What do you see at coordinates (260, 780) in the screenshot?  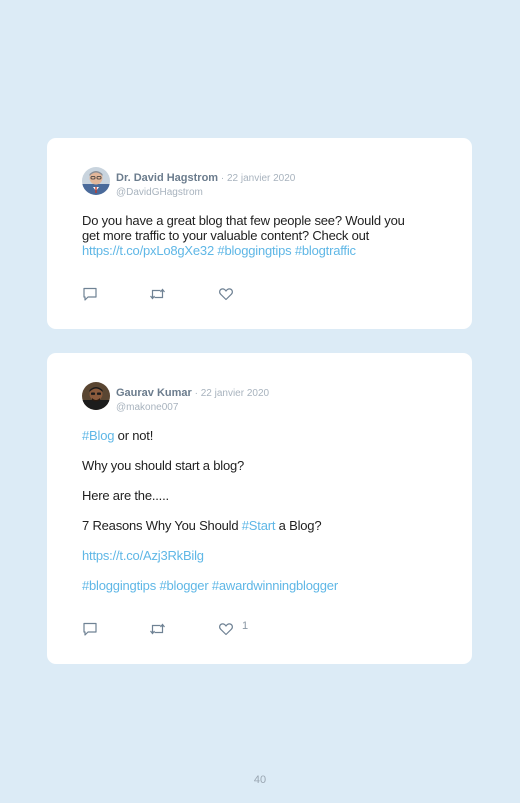 I see `page-number: 40` at bounding box center [260, 780].